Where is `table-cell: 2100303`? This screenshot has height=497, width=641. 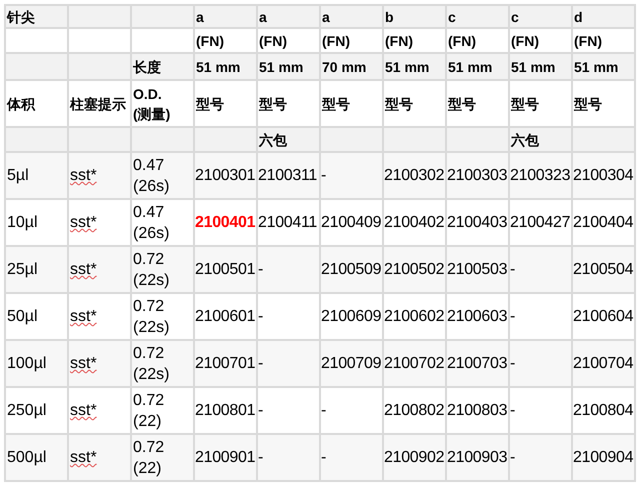 table-cell: 2100303 is located at coordinates (477, 175).